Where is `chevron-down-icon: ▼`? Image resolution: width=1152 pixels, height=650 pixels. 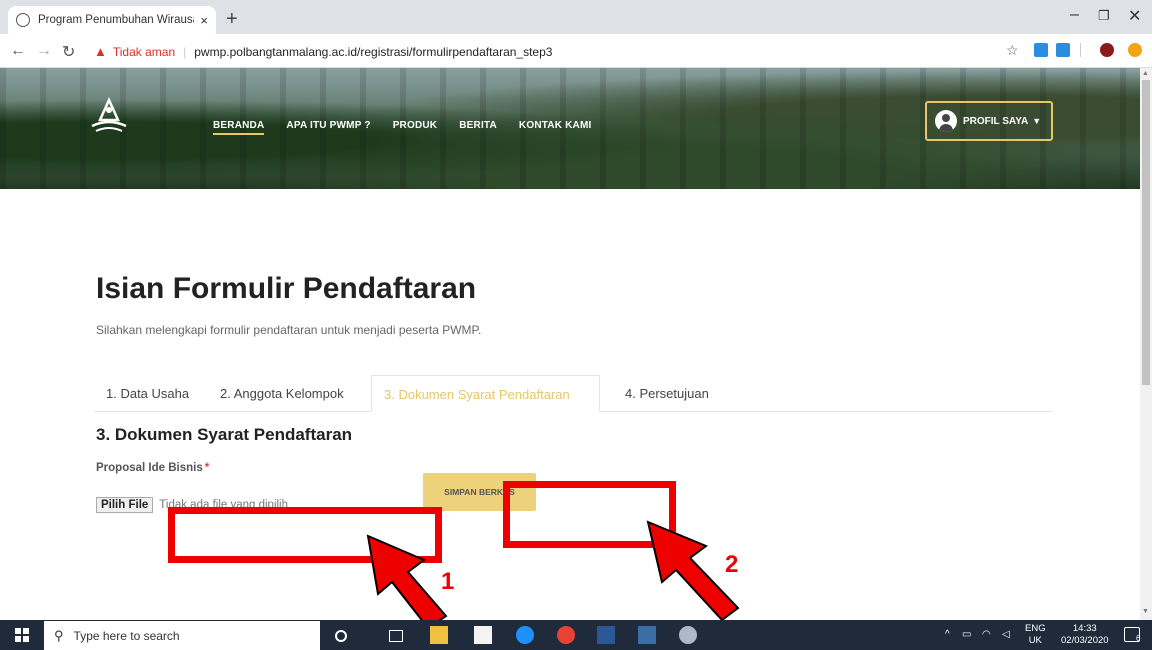 chevron-down-icon: ▼ is located at coordinates (1037, 121).